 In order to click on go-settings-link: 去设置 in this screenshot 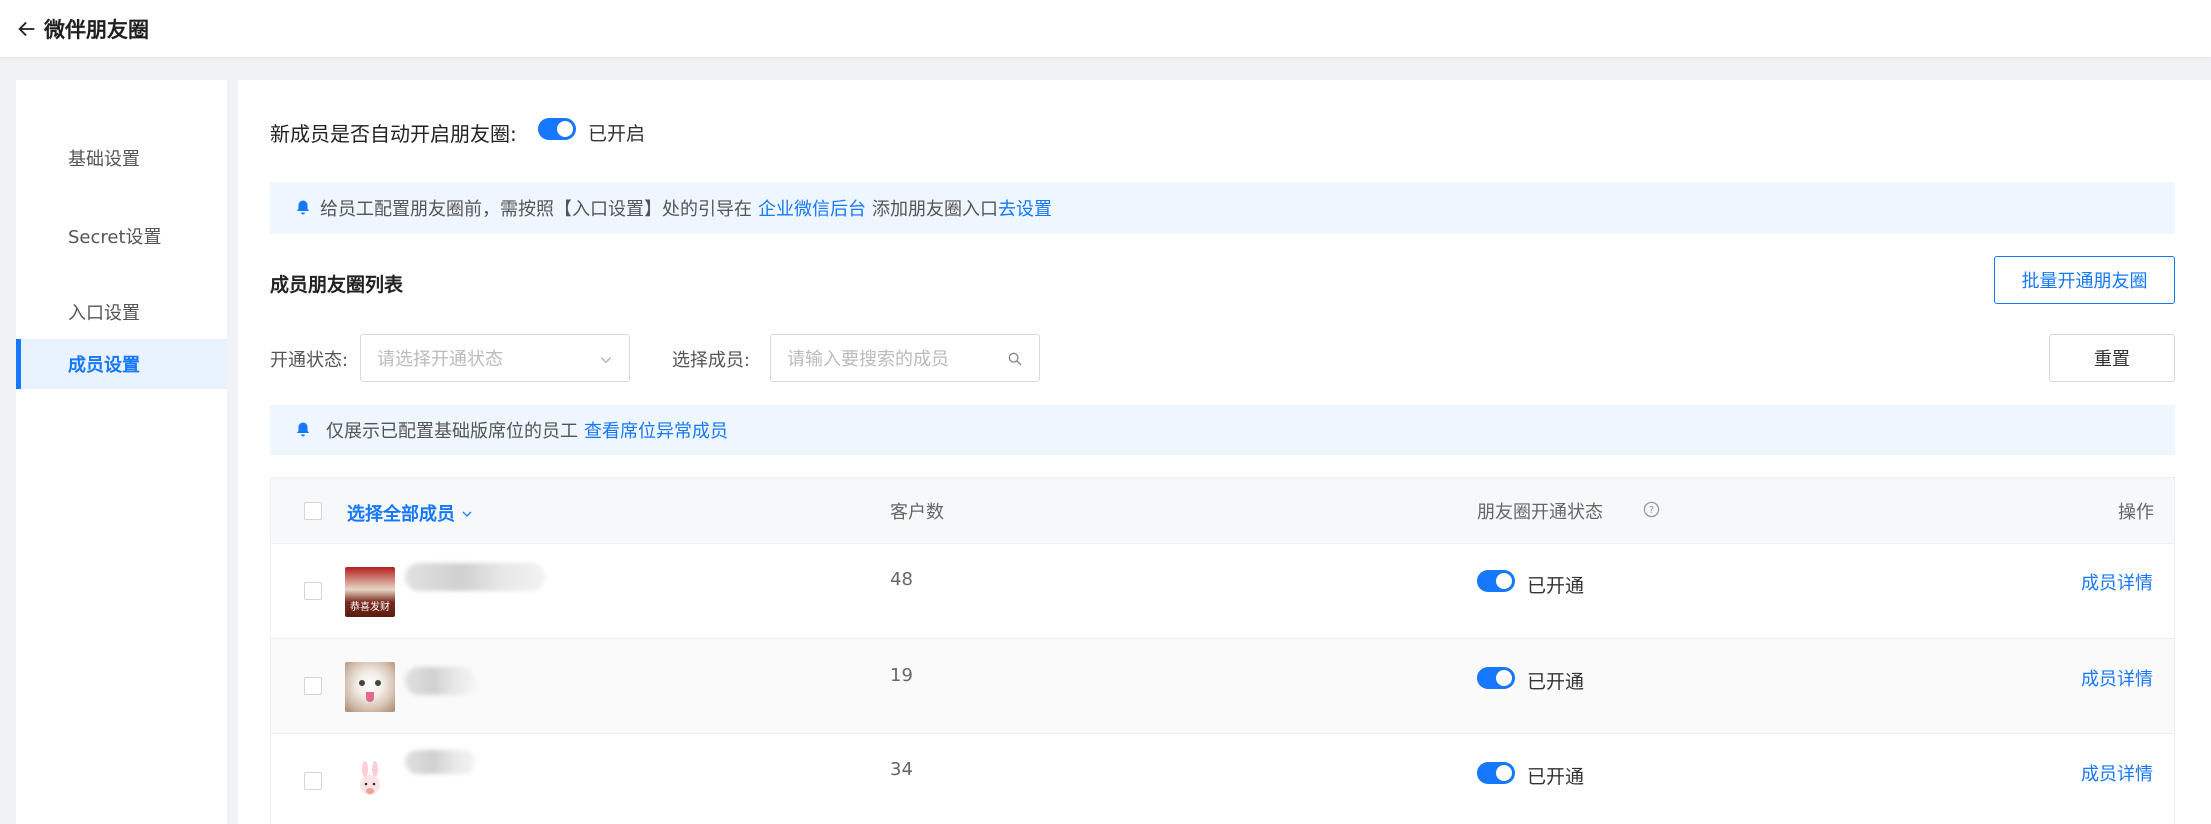, I will do `click(1025, 208)`.